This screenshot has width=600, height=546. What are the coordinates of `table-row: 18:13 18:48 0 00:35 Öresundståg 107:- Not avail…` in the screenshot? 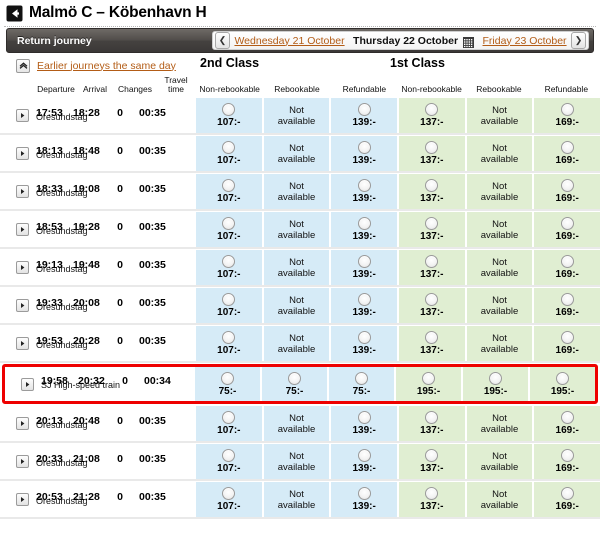 It's located at (300, 154).